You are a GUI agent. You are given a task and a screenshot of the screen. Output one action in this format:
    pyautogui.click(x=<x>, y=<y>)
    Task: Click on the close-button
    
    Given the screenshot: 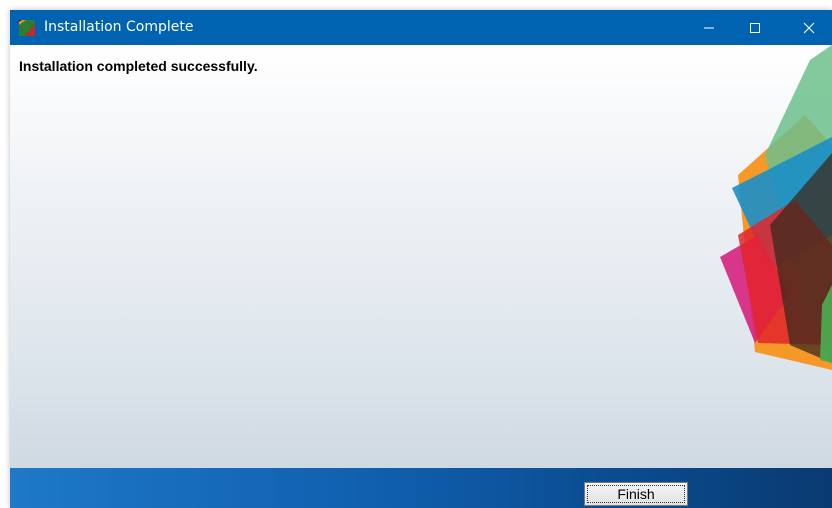 What is the action you would take?
    pyautogui.click(x=809, y=27)
    